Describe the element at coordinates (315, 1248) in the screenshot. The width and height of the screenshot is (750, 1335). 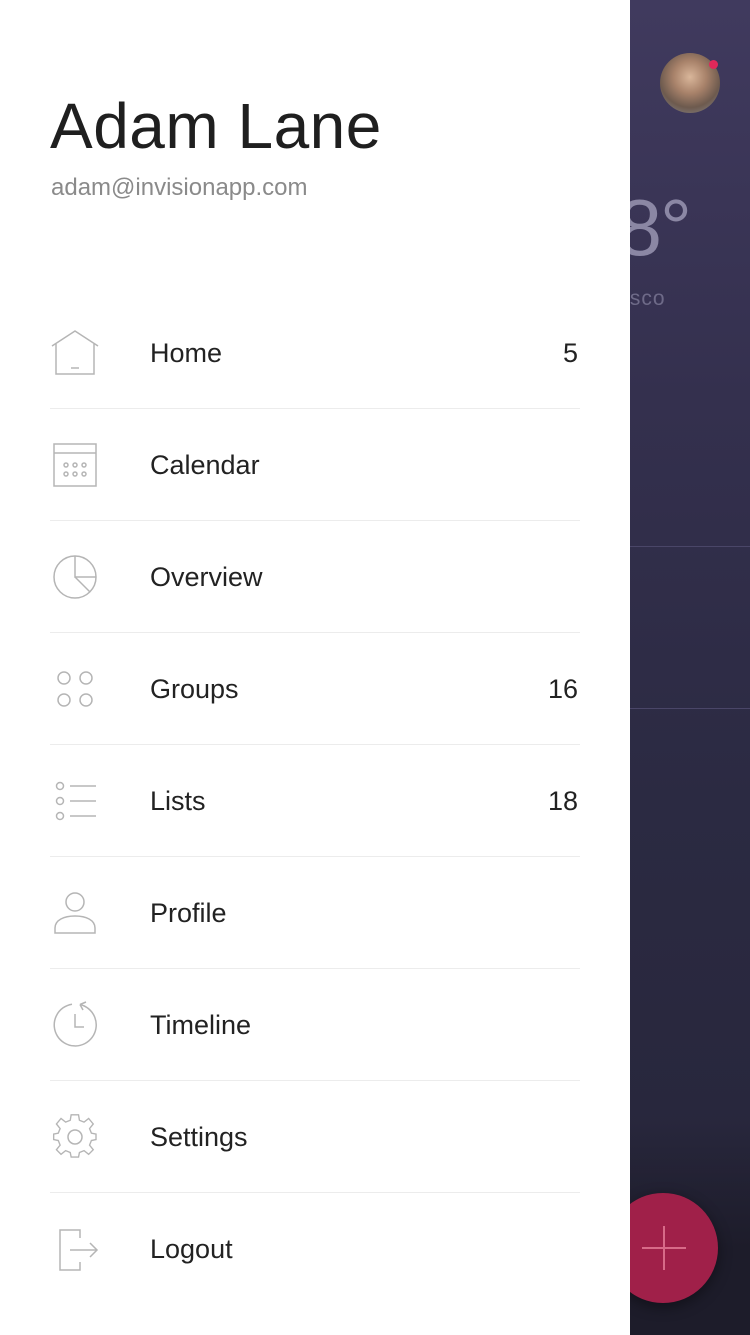
I see `menu-item-logout: Logout` at that location.